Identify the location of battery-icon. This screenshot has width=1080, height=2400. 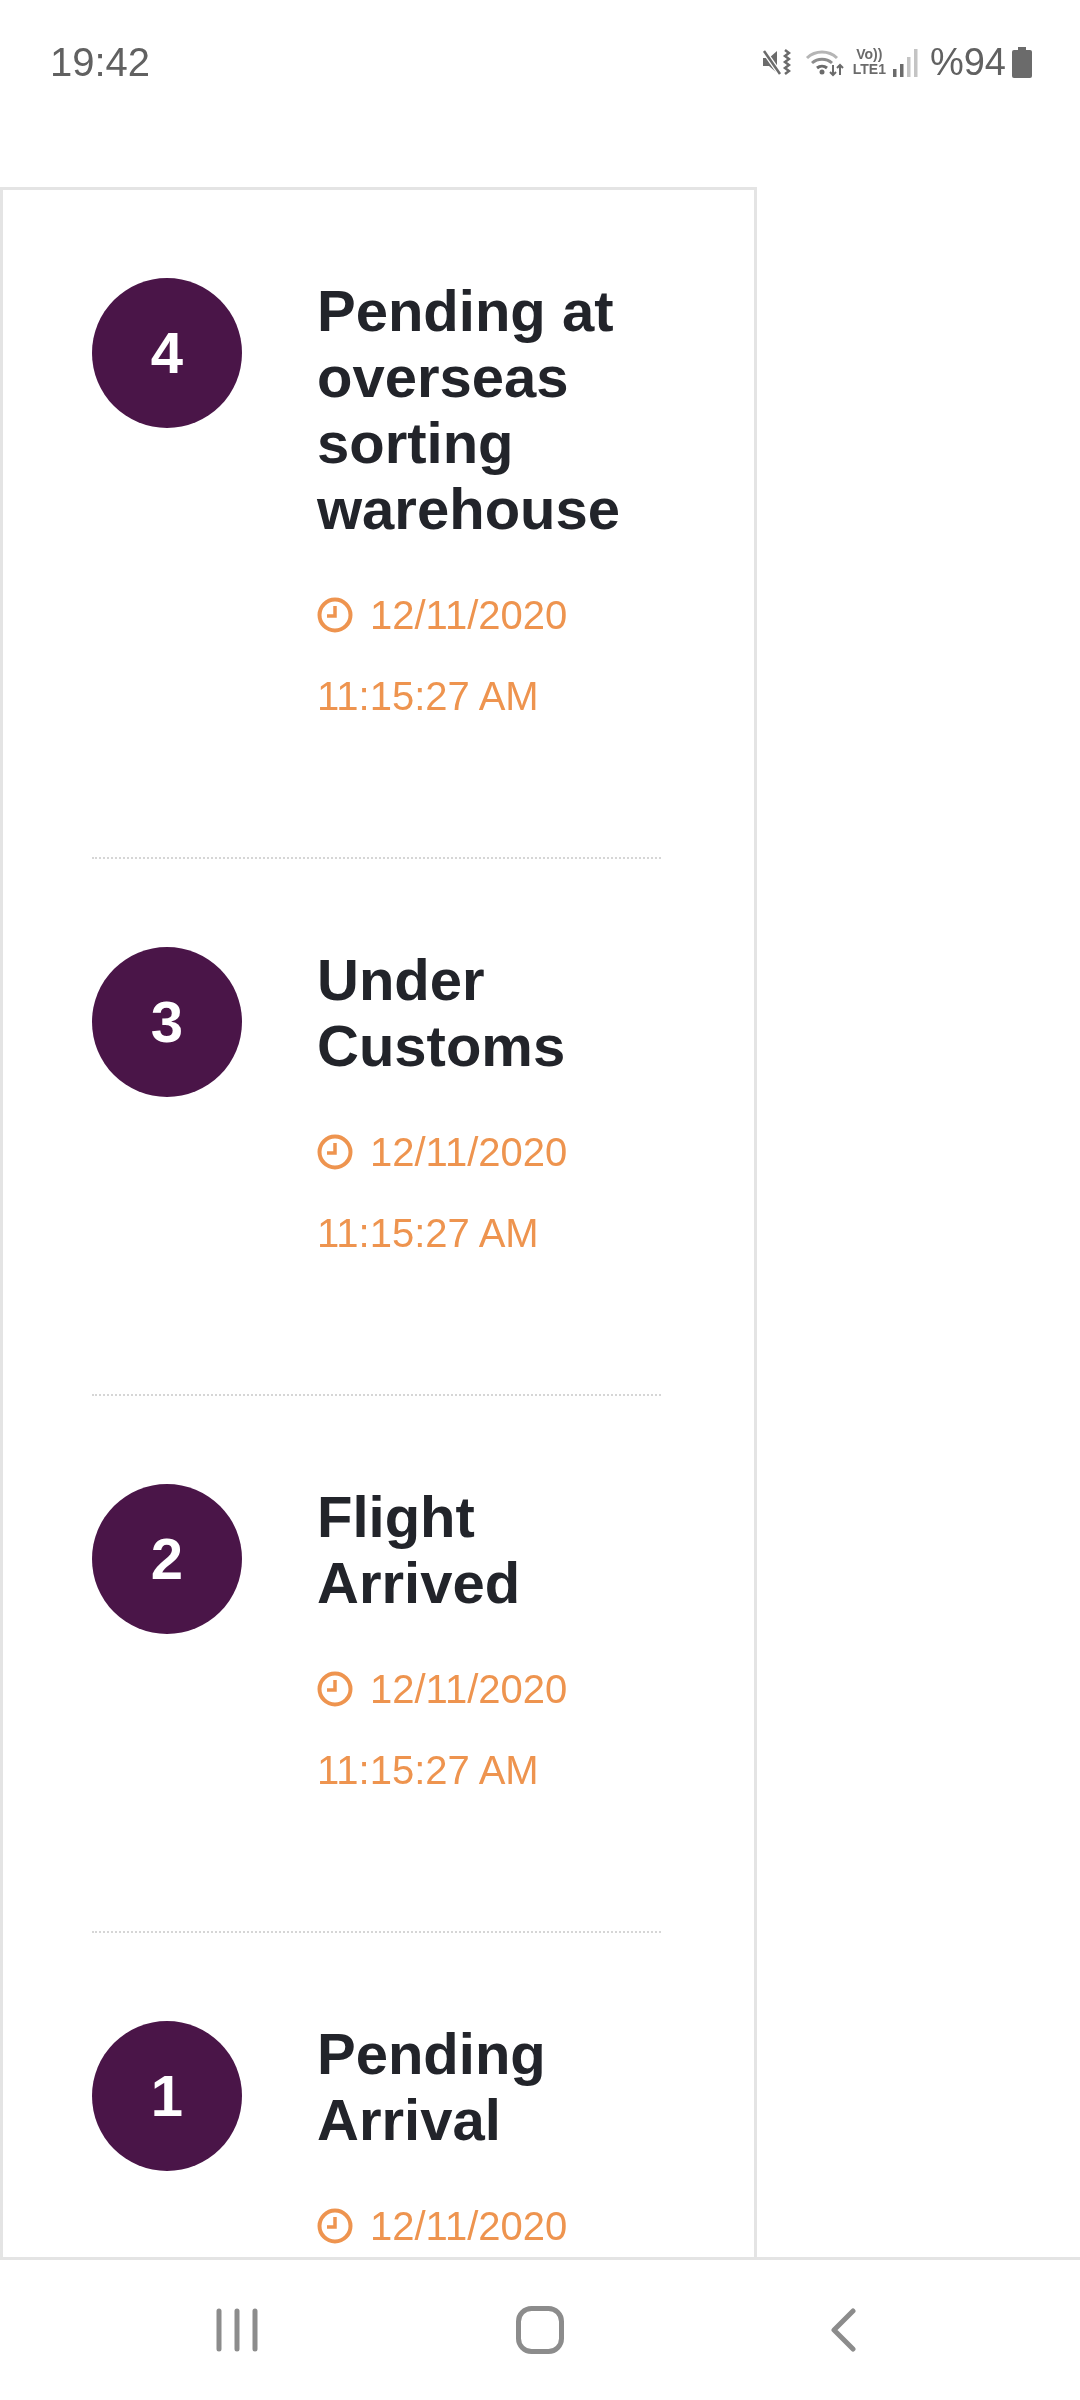
(1022, 62).